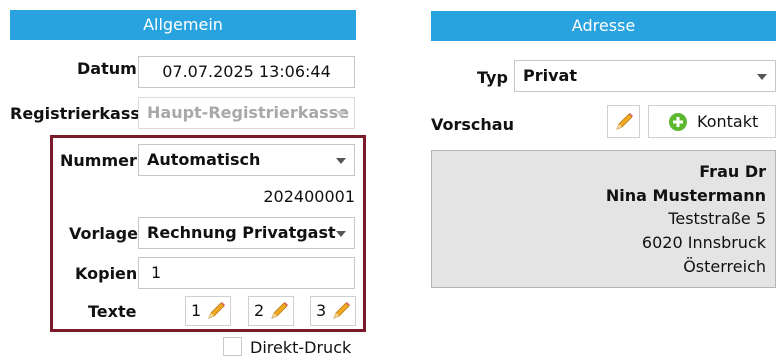 Image resolution: width=783 pixels, height=361 pixels. Describe the element at coordinates (246, 273) in the screenshot. I see `kopien-input: 1` at that location.